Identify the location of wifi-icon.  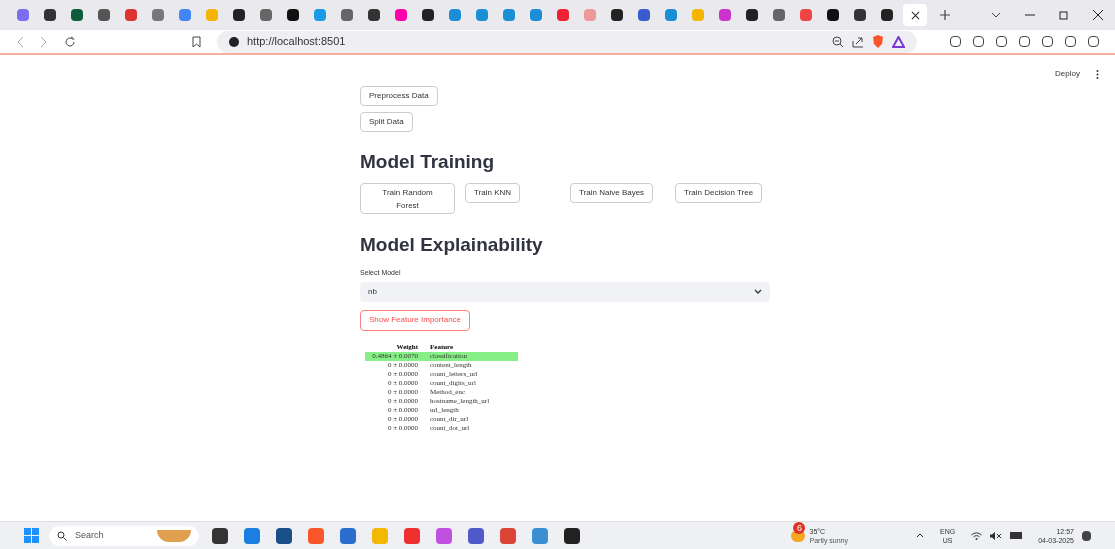
(977, 535).